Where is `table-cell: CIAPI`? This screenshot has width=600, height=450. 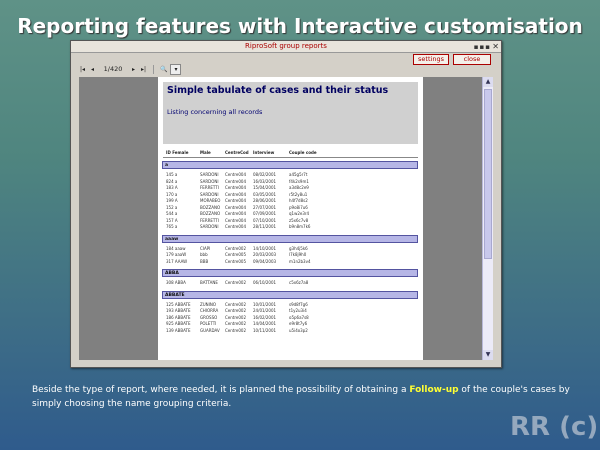 table-cell: CIAPI is located at coordinates (205, 248).